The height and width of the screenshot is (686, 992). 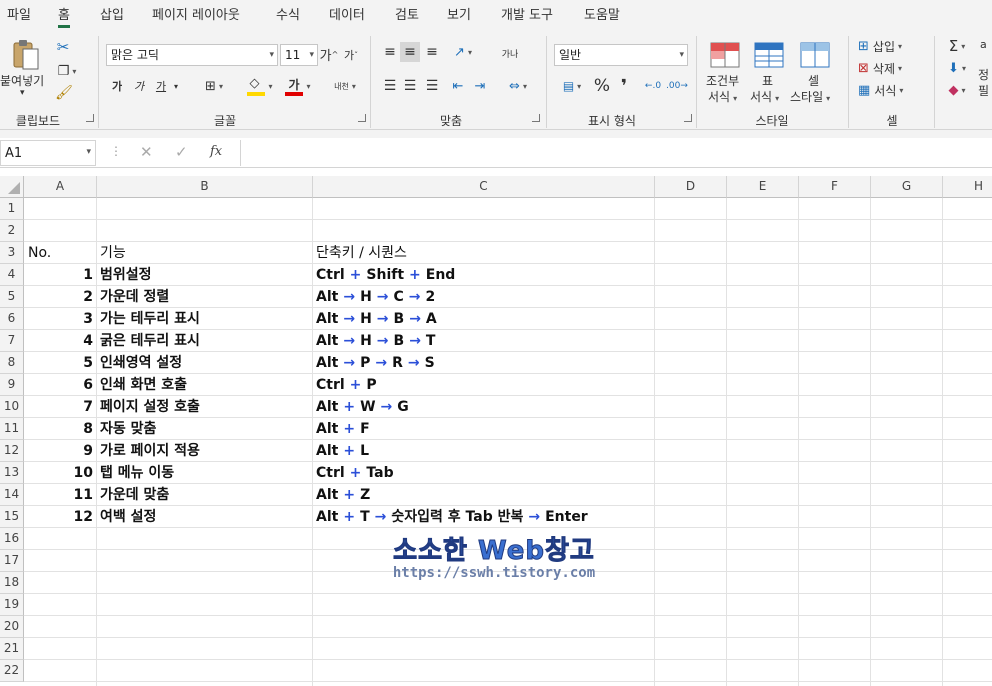 What do you see at coordinates (12, 363) in the screenshot?
I see `row-header-8: 8` at bounding box center [12, 363].